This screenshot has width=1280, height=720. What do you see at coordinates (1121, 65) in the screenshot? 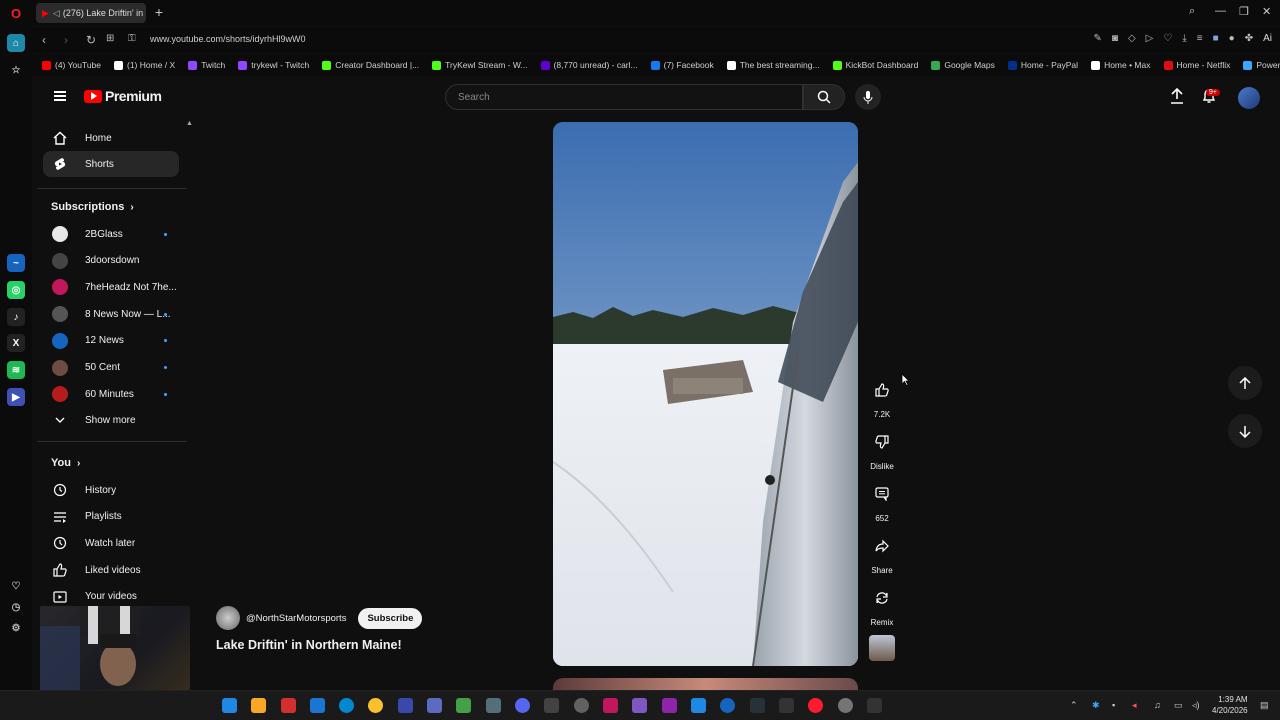
I see `bookmark-item: Home • Max` at bounding box center [1121, 65].